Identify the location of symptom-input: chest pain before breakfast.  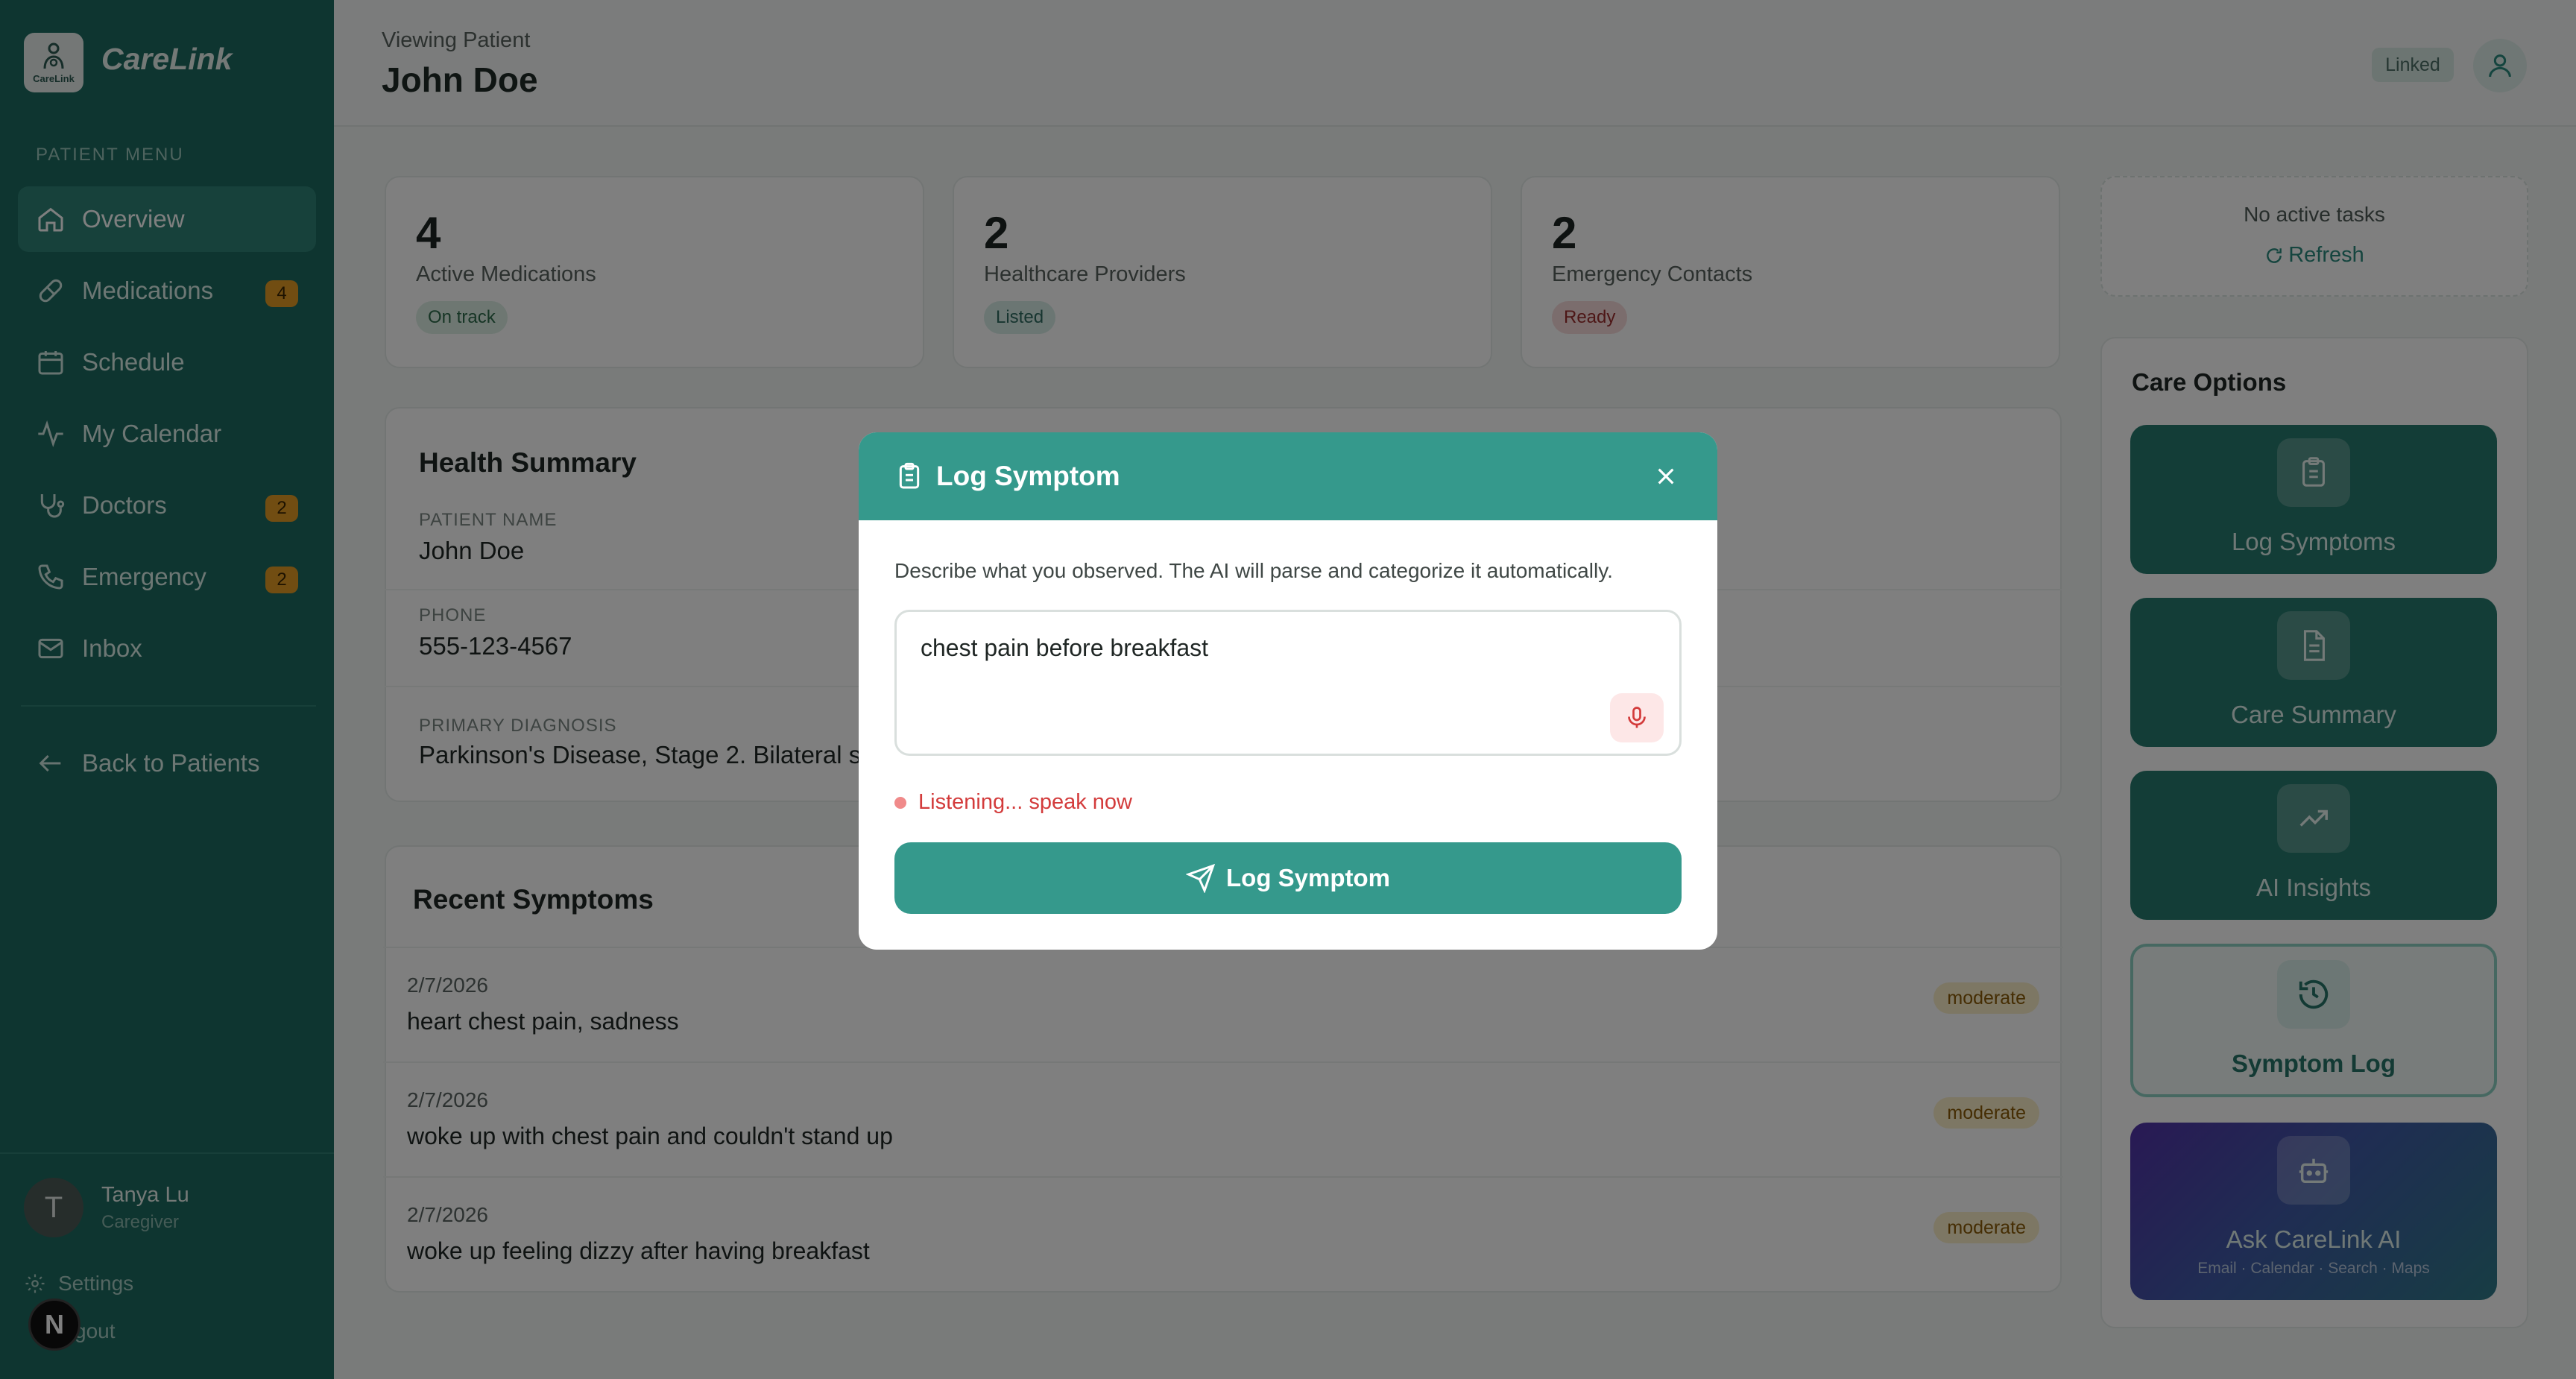
(1288, 683).